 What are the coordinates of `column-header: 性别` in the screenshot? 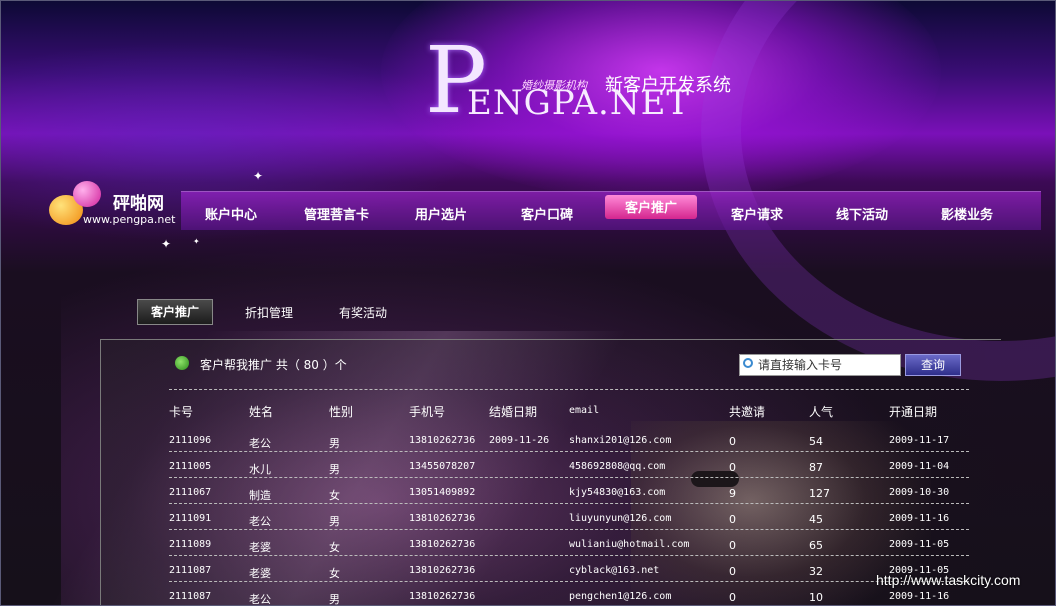 It's located at (341, 412).